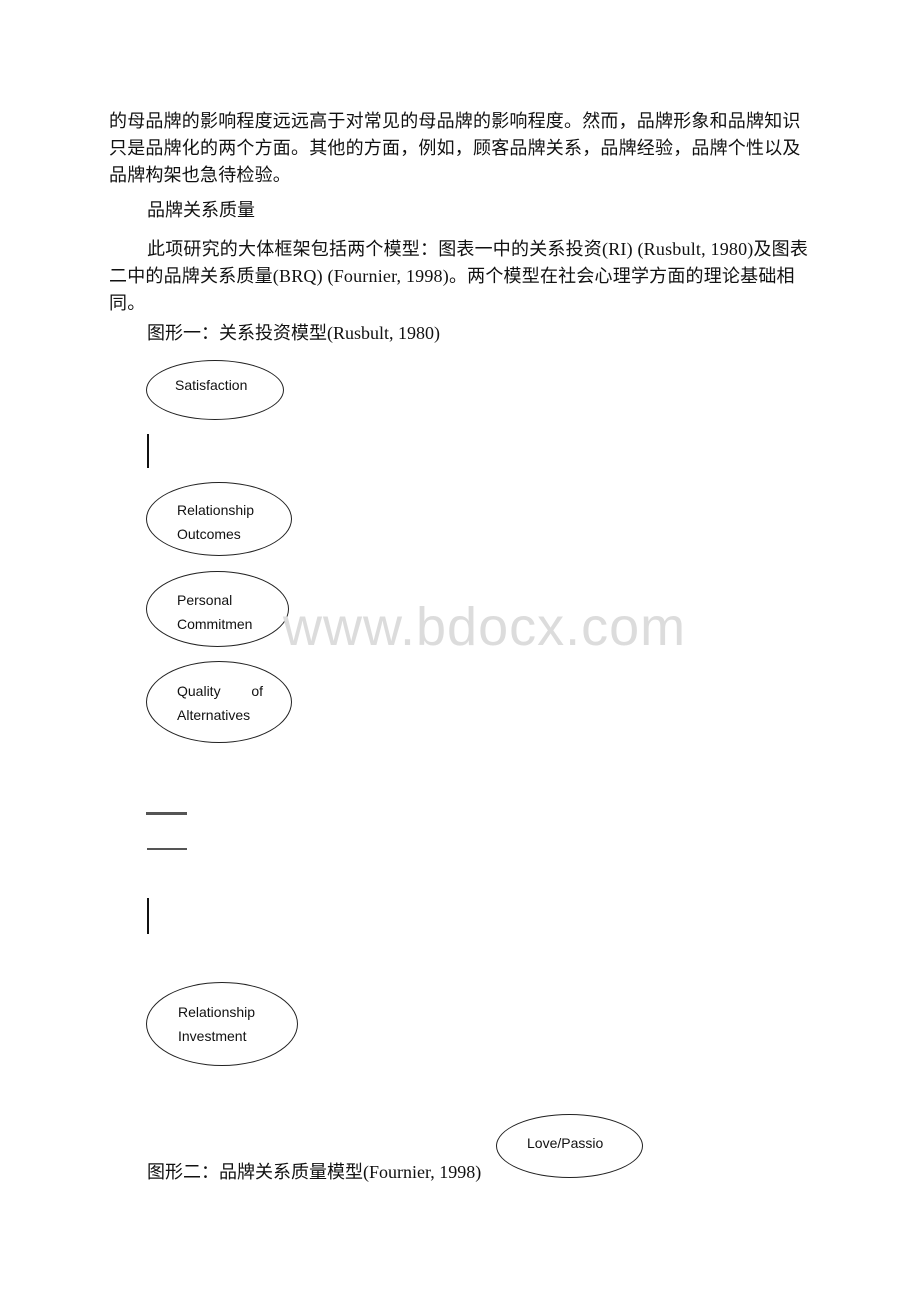  Describe the element at coordinates (201, 210) in the screenshot. I see `section-heading-brand-relationship-quality: 品牌关系质量` at that location.